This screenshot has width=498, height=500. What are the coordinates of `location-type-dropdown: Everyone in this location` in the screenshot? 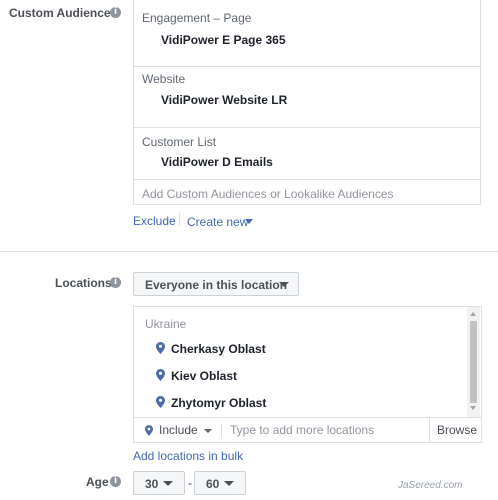 It's located at (216, 284).